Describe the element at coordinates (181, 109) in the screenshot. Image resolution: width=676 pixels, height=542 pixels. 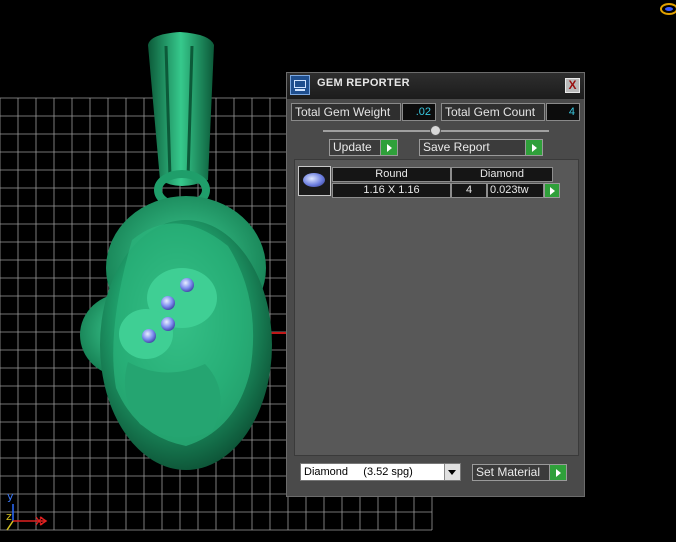
I see `pendant-bail` at that location.